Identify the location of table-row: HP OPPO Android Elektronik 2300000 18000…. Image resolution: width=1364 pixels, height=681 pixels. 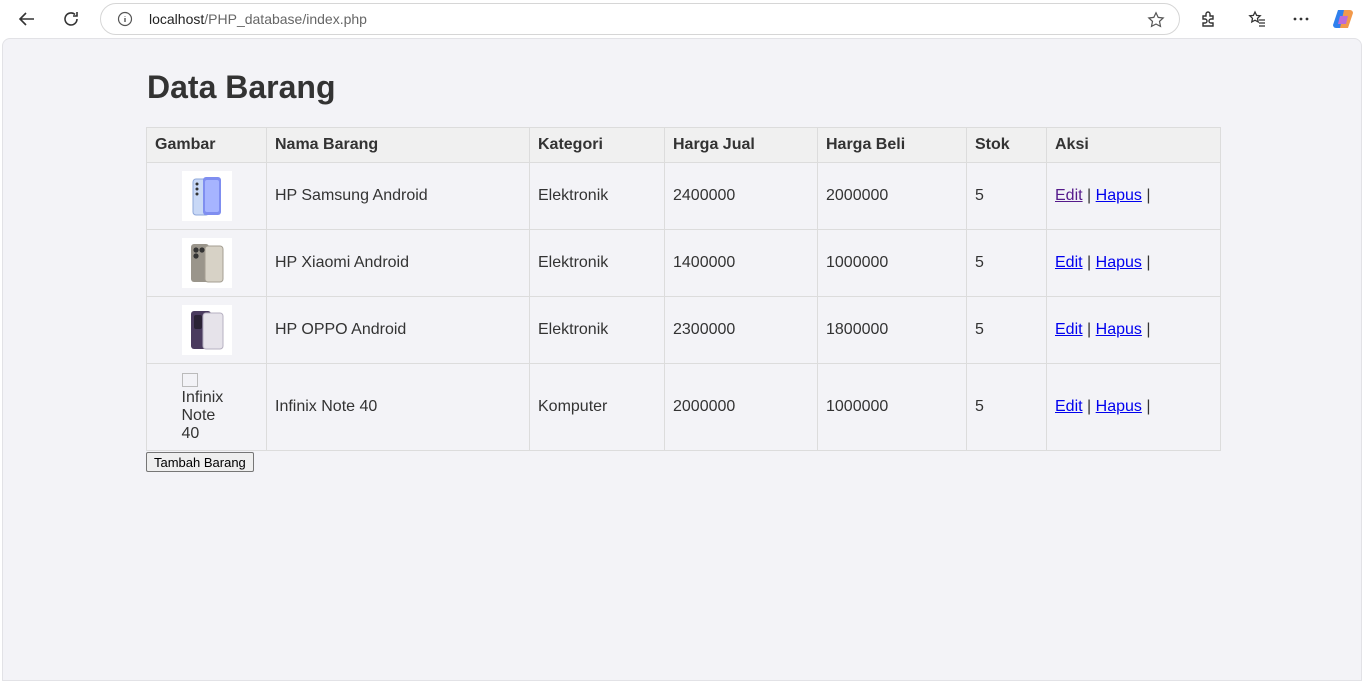
(683, 330).